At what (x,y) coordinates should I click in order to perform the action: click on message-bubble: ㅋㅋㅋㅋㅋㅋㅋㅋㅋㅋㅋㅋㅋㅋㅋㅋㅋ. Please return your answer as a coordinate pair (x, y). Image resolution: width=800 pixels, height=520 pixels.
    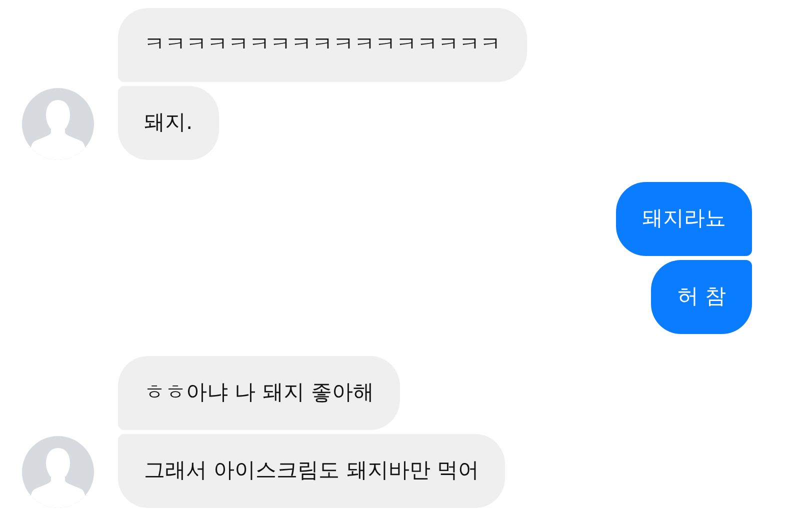
    Looking at the image, I should click on (322, 45).